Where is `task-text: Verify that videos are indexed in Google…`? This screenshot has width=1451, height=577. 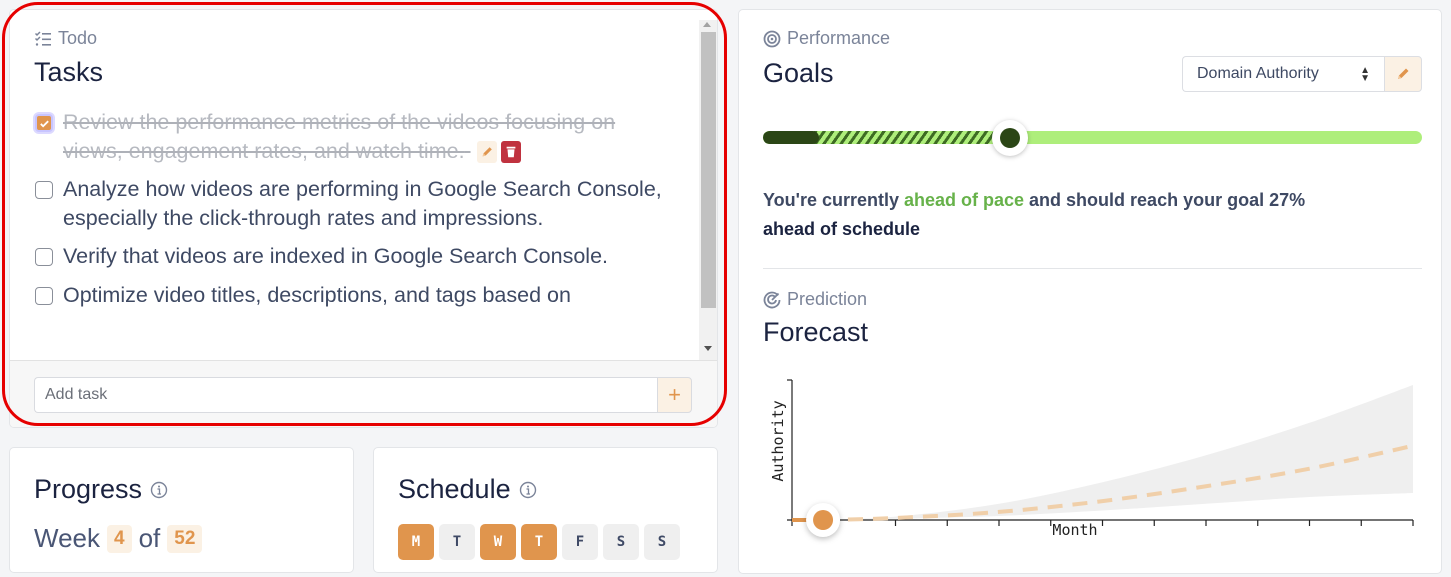
task-text: Verify that videos are indexed in Google… is located at coordinates (335, 256).